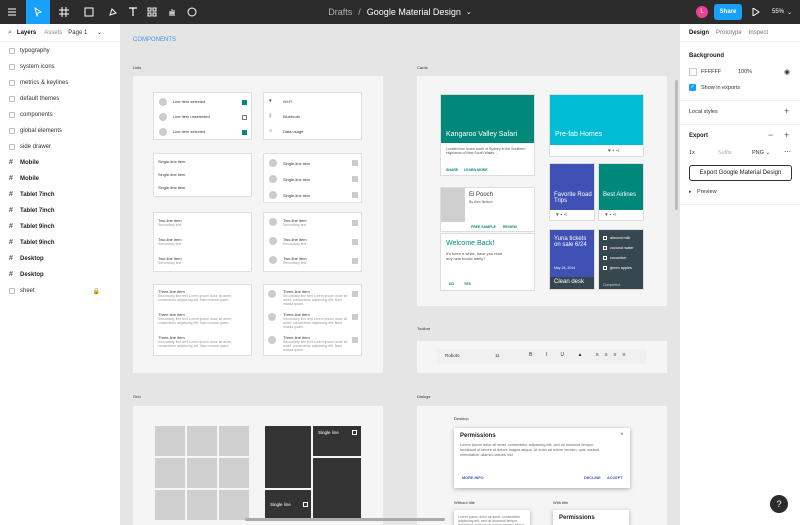 This screenshot has width=800, height=525. Describe the element at coordinates (721, 88) in the screenshot. I see `show-in-exports-label: Show in exports` at that location.